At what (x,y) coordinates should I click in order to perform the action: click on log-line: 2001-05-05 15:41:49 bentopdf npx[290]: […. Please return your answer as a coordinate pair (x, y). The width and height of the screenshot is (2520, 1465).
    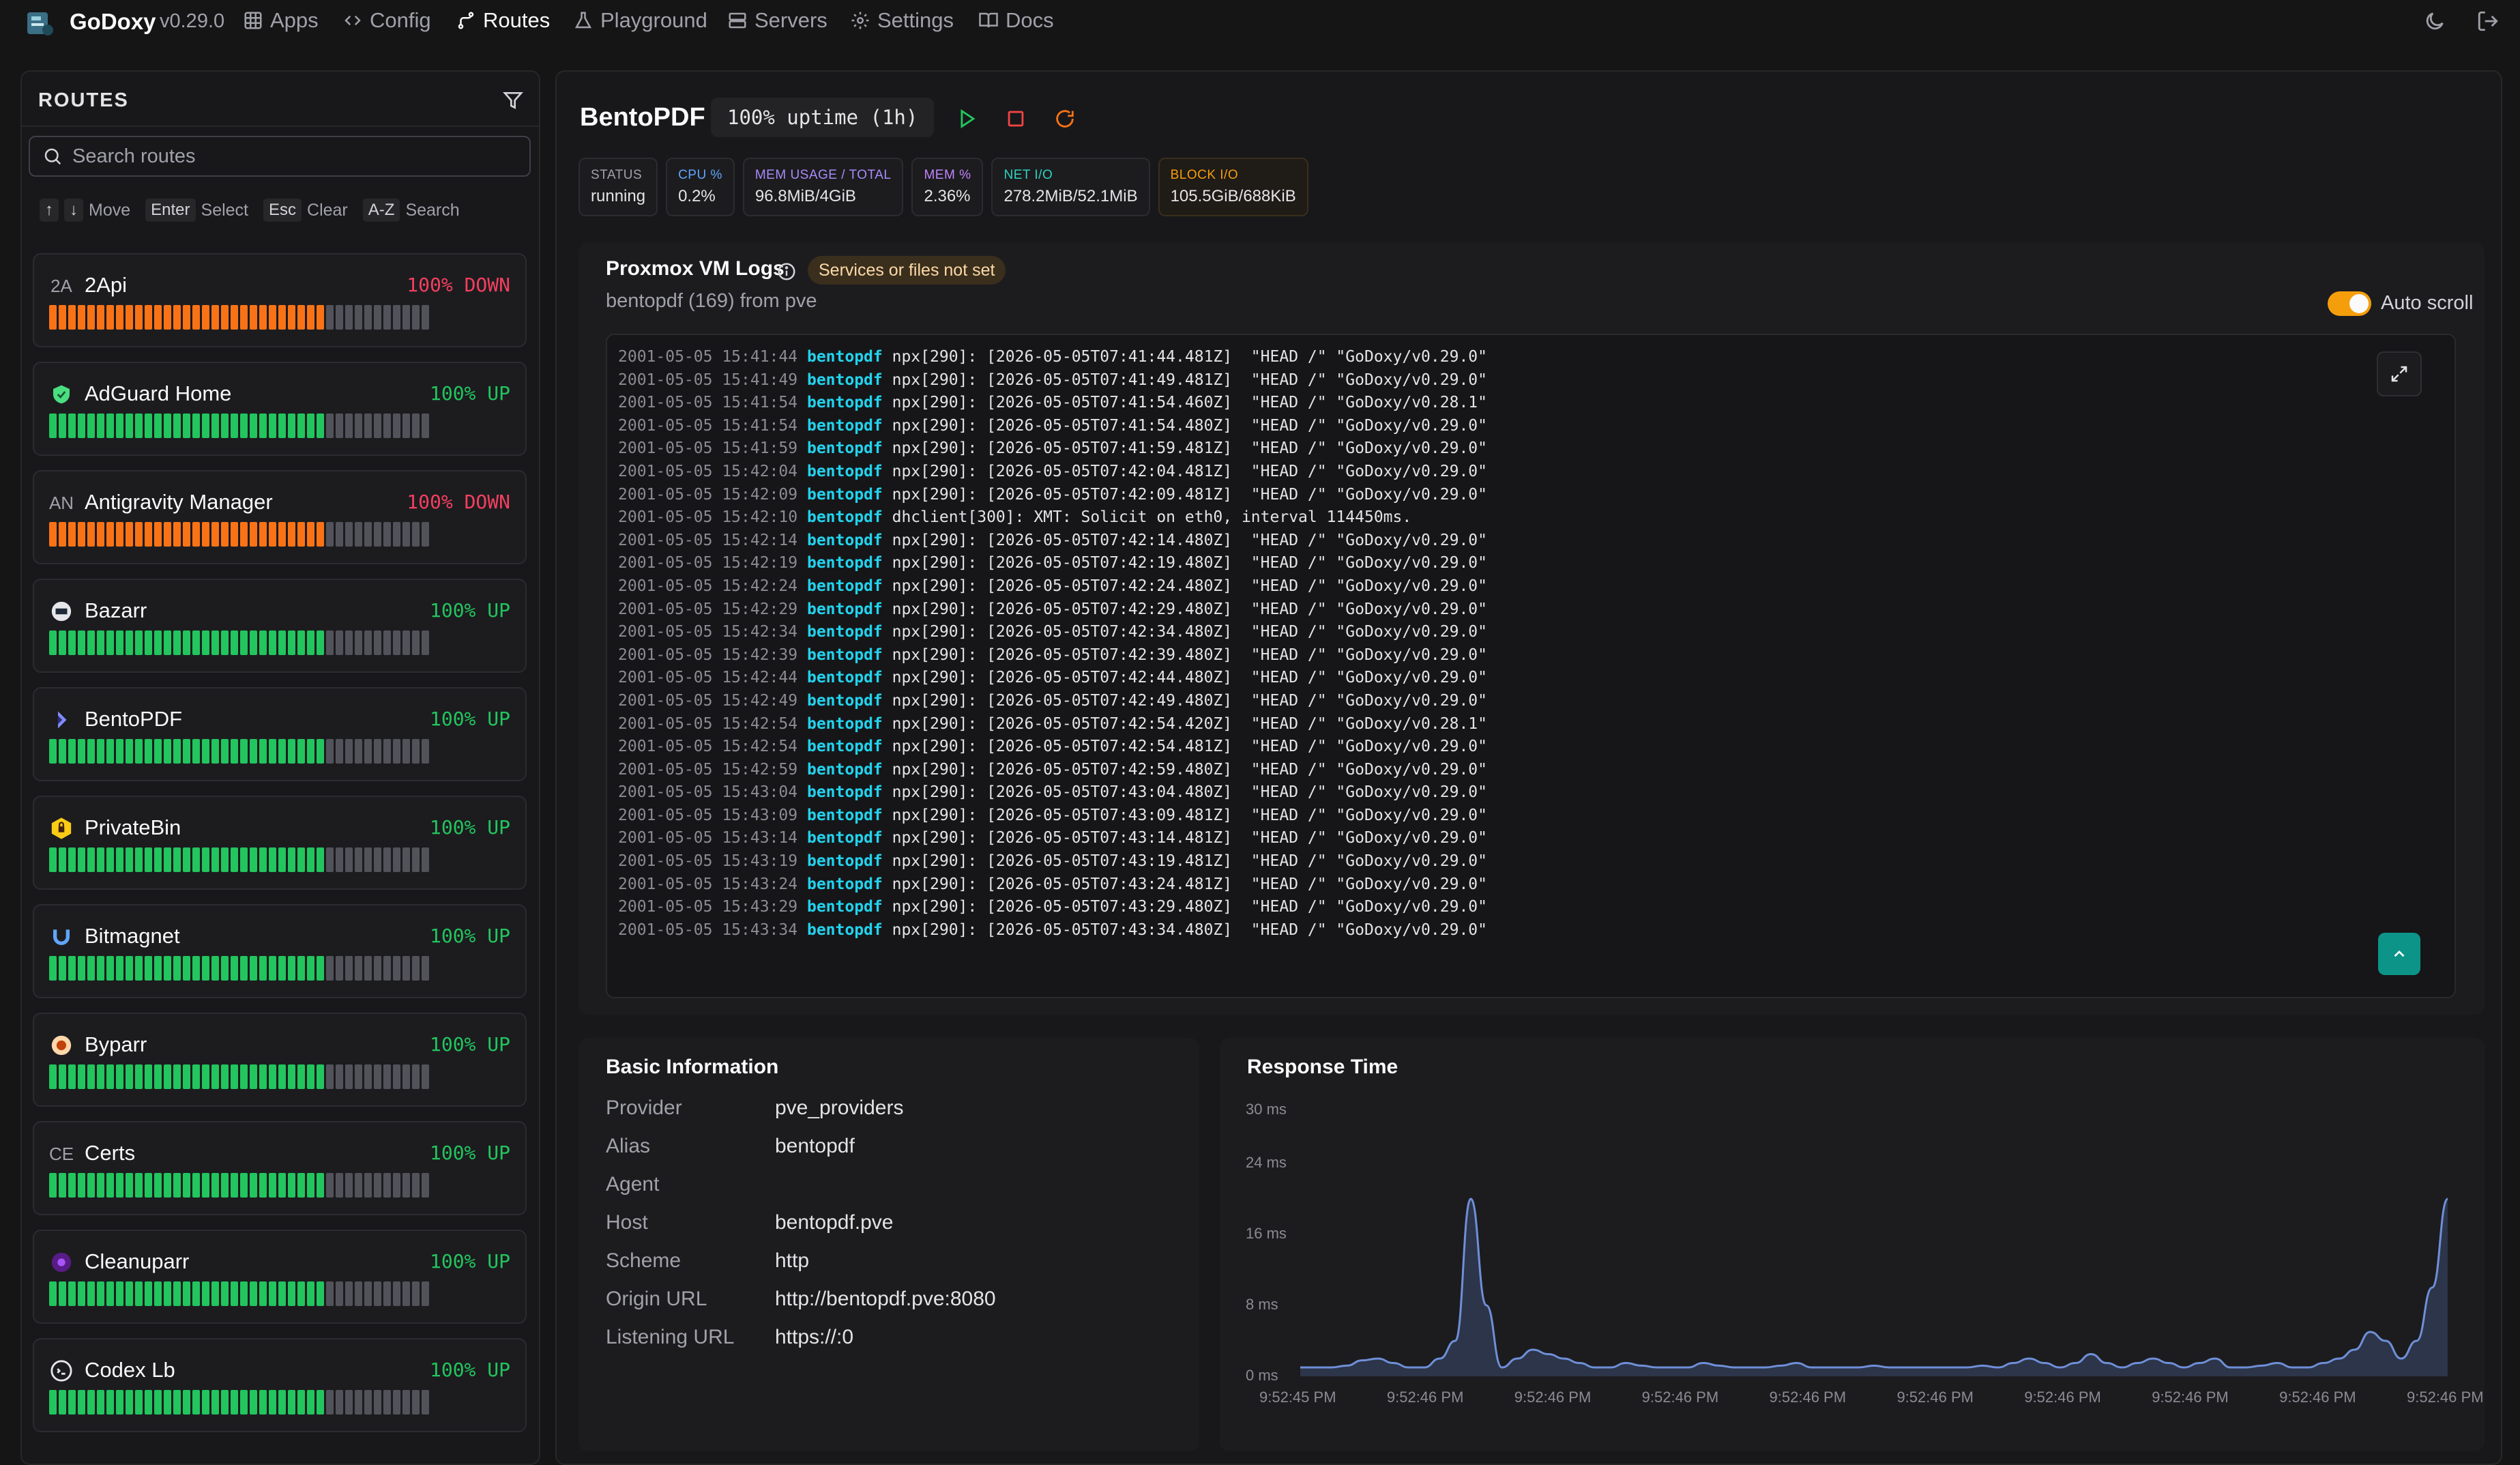
    Looking at the image, I should click on (1052, 380).